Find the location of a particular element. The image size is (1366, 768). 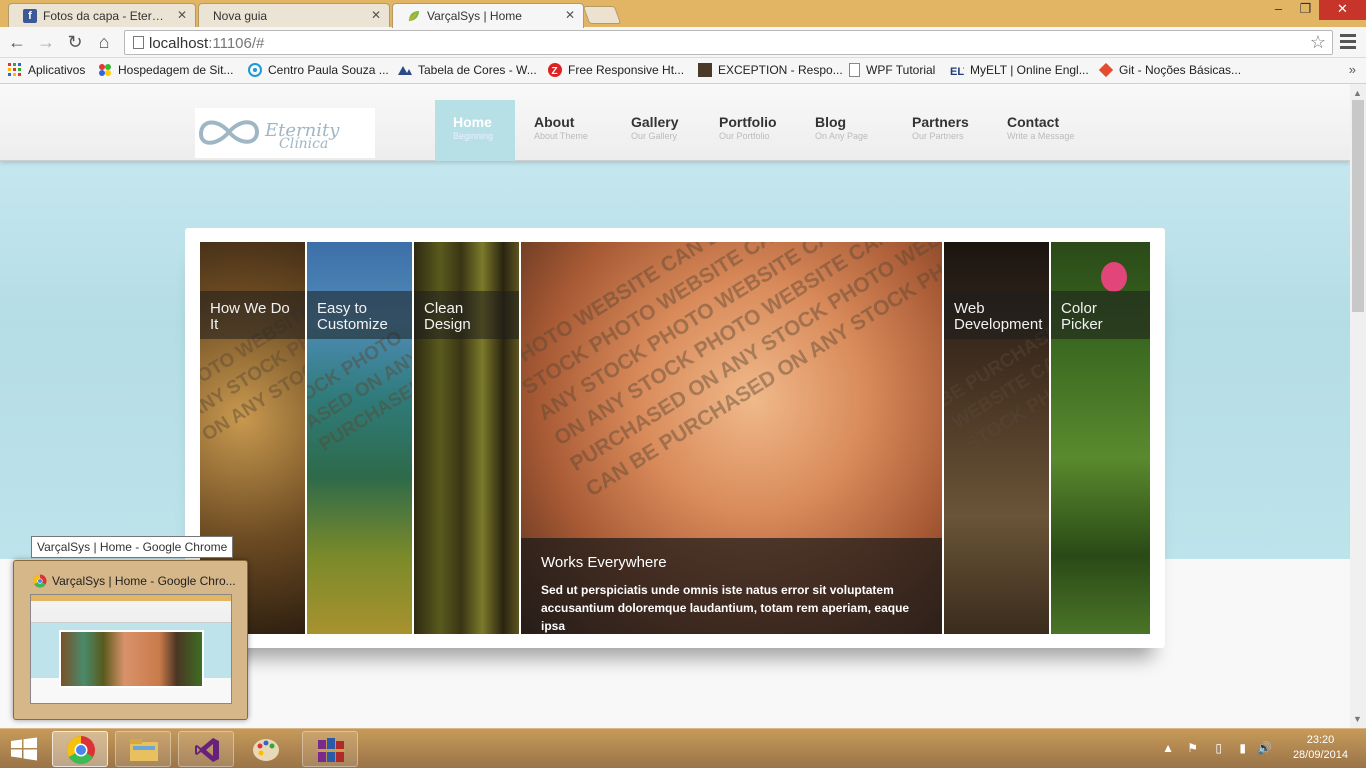

svg-text: ELT is located at coordinates (957, 71).